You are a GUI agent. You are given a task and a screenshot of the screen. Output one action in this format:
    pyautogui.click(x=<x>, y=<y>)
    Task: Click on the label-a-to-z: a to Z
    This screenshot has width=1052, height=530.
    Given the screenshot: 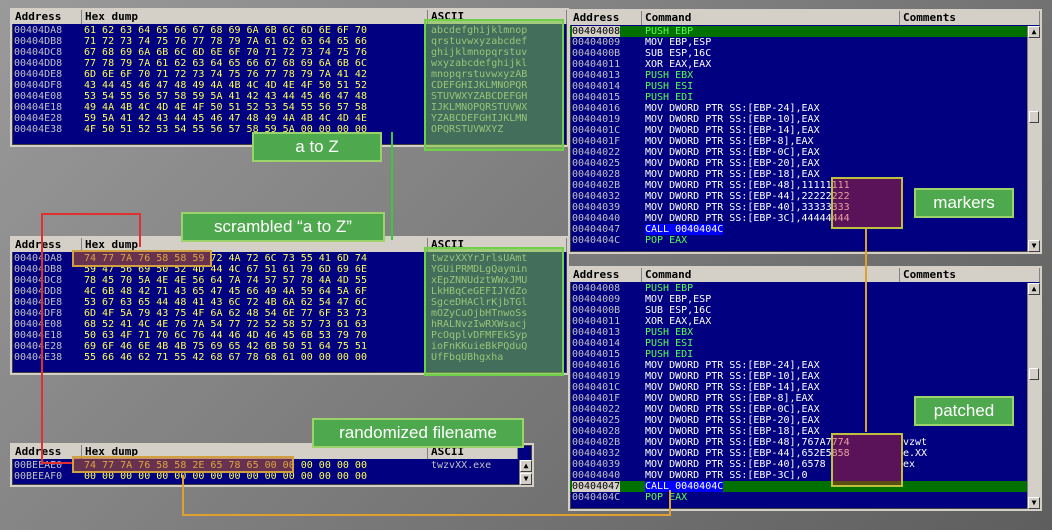 What is the action you would take?
    pyautogui.click(x=317, y=147)
    